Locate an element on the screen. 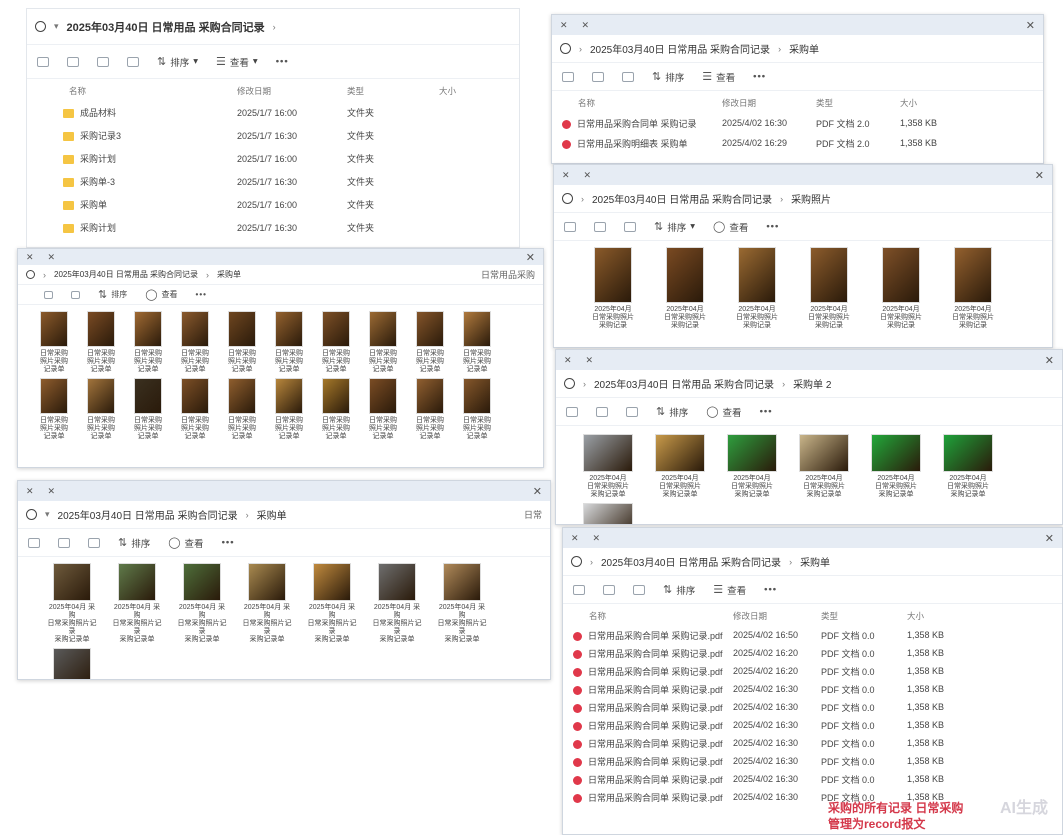  address-bar: › 2025年03月40日 日常用品 采购合同记录 › 采购单 is located at coordinates (797, 49).